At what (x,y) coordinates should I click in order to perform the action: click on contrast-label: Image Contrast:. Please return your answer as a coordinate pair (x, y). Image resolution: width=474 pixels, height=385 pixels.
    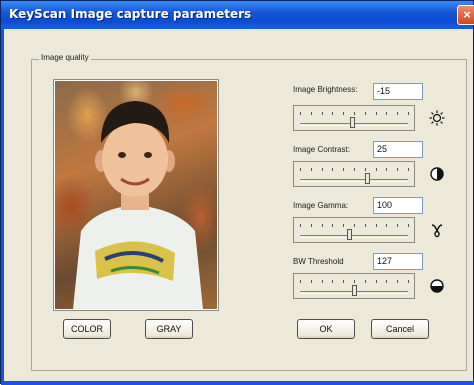
    Looking at the image, I should click on (321, 149).